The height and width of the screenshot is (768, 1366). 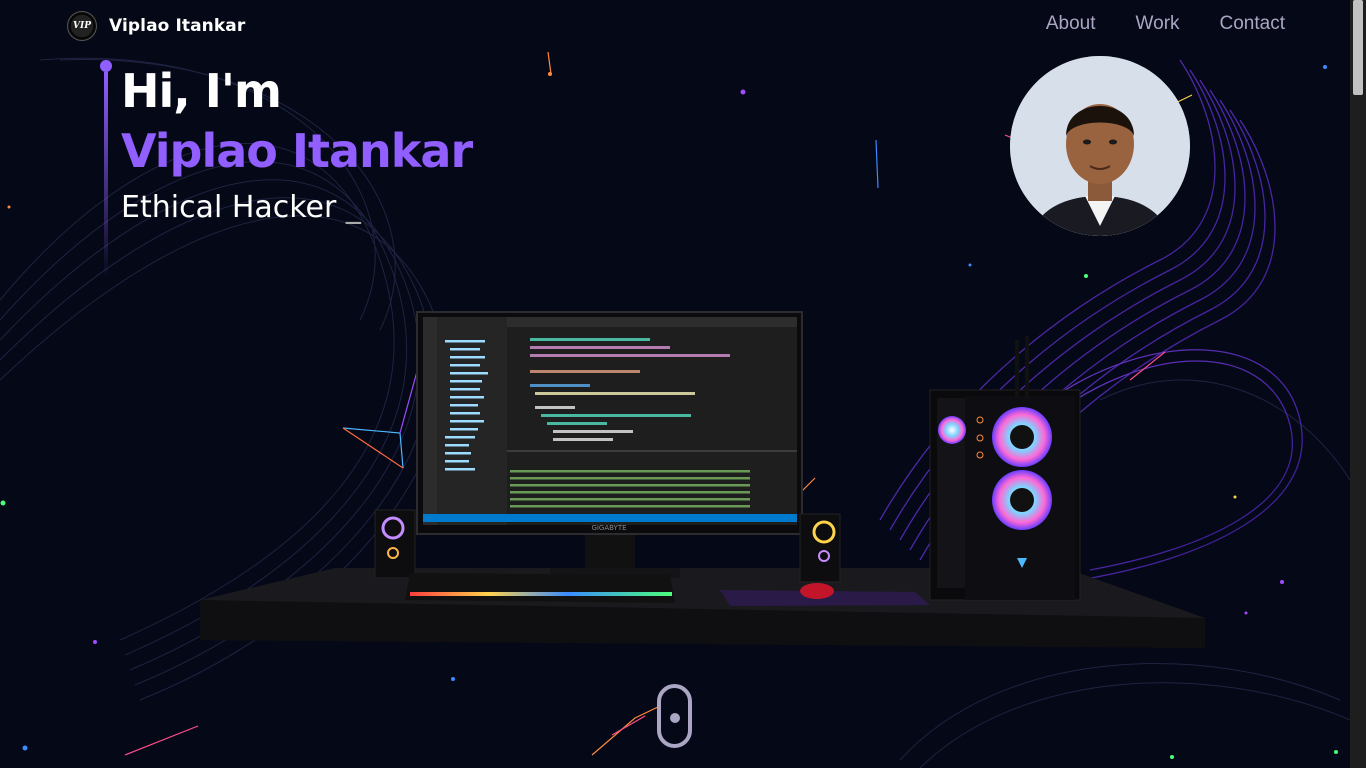 I want to click on nav-link-work: Work, so click(x=1158, y=24).